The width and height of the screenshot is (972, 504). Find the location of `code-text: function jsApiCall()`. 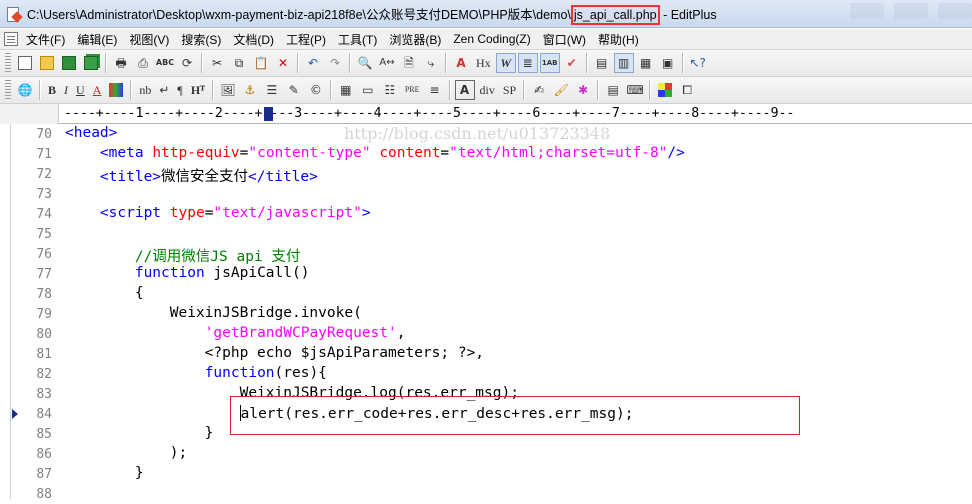

code-text: function jsApiCall() is located at coordinates (187, 273).